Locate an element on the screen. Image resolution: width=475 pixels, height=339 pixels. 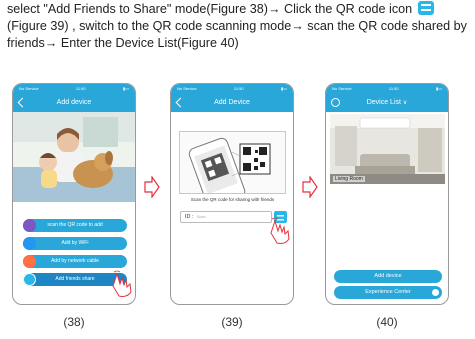
navbar: Add device is located at coordinates (74, 103).